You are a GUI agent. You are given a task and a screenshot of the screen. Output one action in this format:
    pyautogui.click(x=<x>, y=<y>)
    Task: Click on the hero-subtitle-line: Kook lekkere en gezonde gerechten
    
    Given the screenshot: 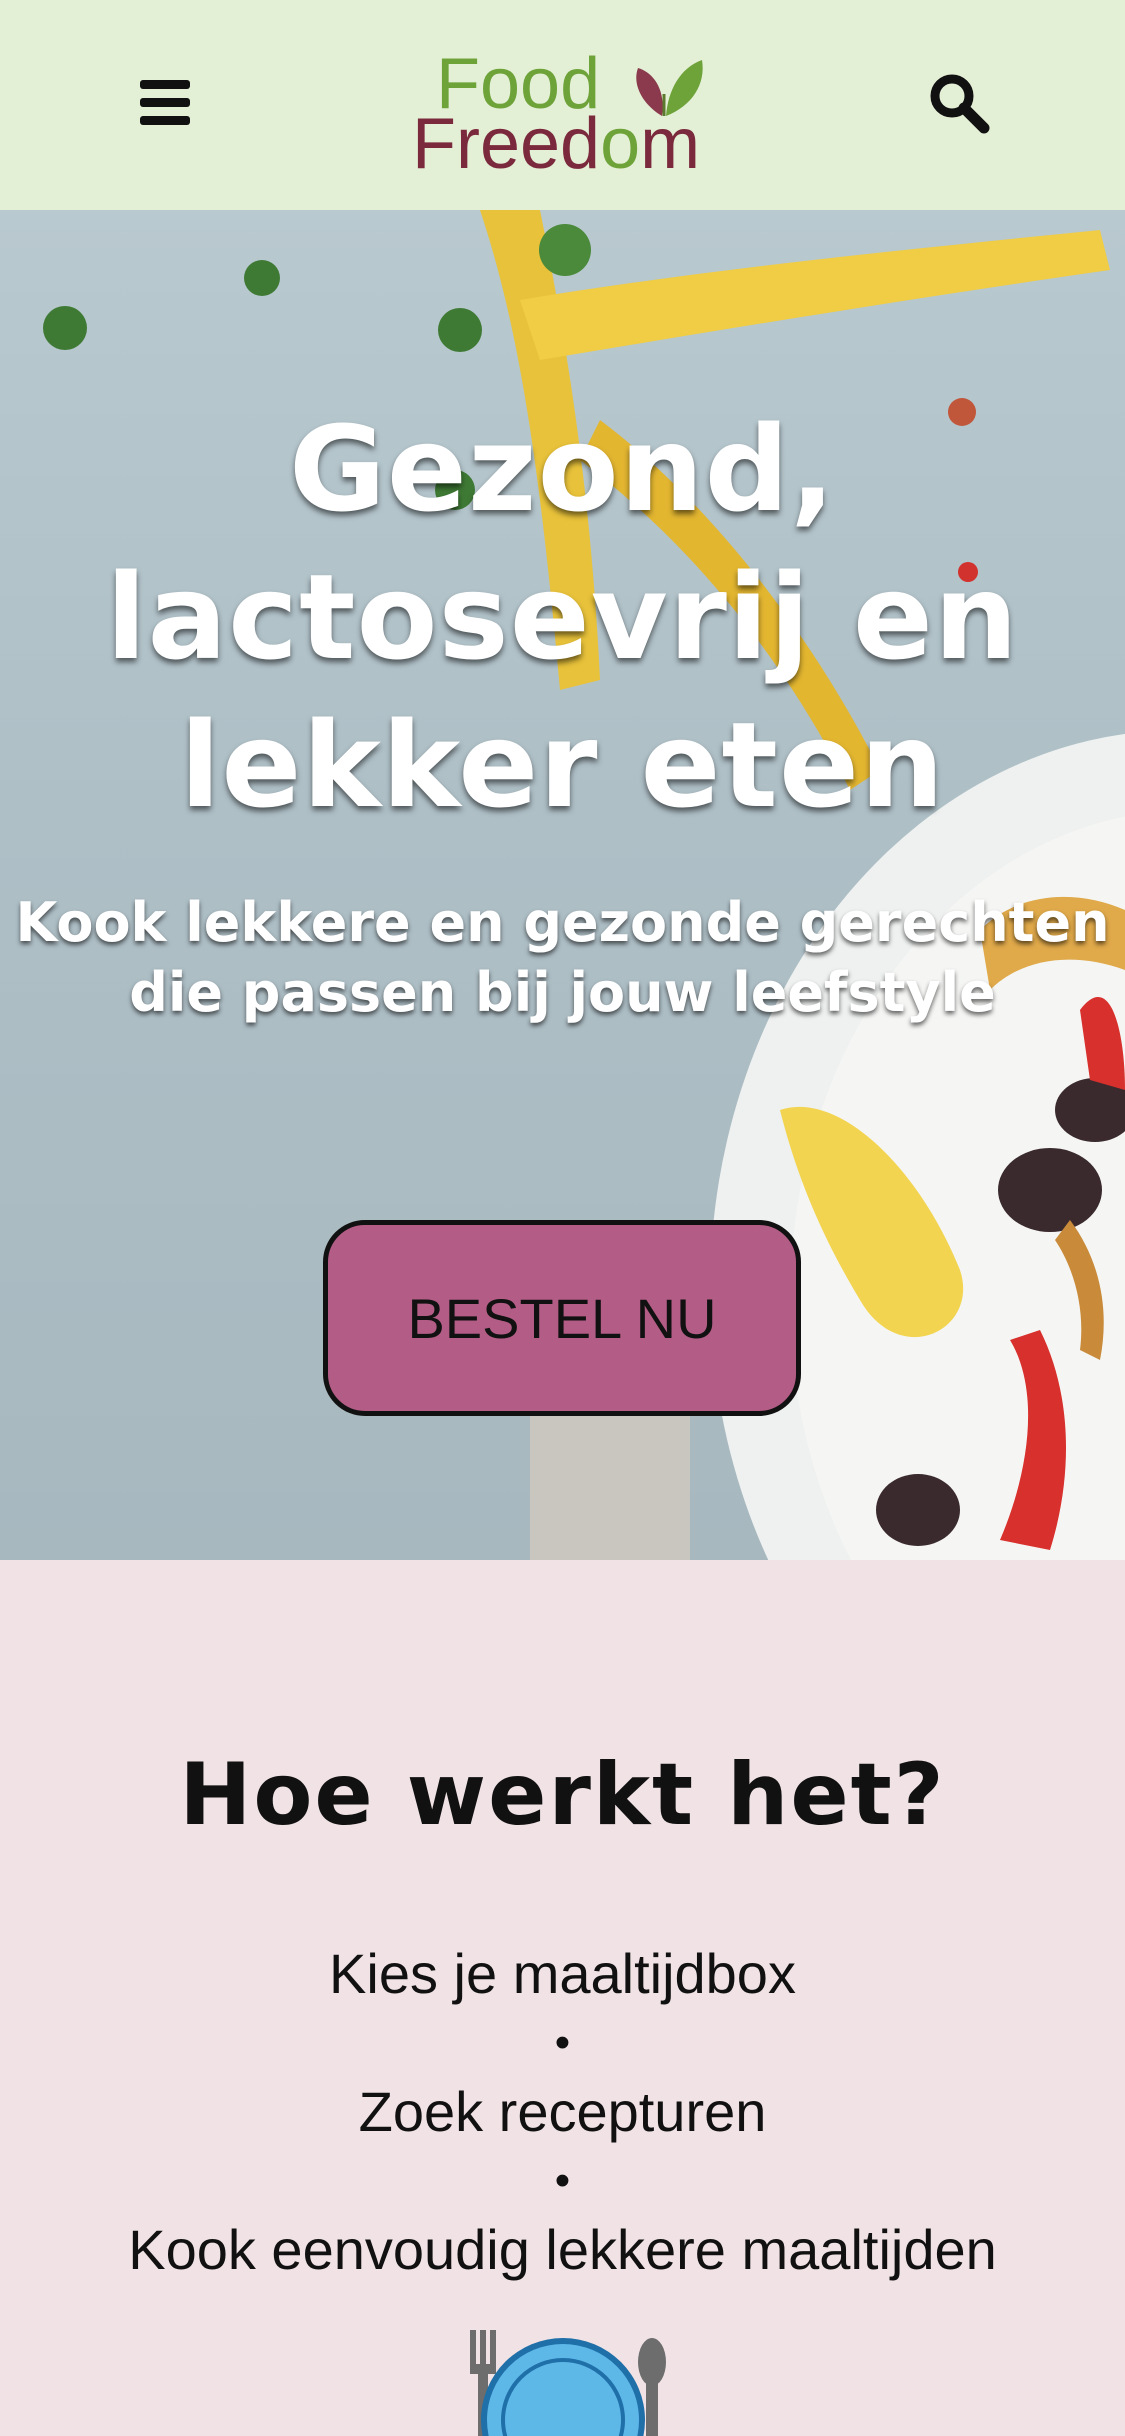 What is the action you would take?
    pyautogui.click(x=562, y=922)
    